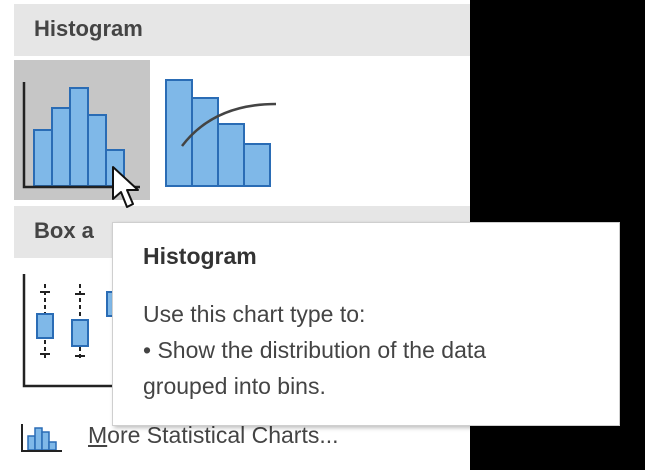 This screenshot has height=470, width=645. Describe the element at coordinates (88, 28) in the screenshot. I see `histogram-section-title: Histogram` at that location.